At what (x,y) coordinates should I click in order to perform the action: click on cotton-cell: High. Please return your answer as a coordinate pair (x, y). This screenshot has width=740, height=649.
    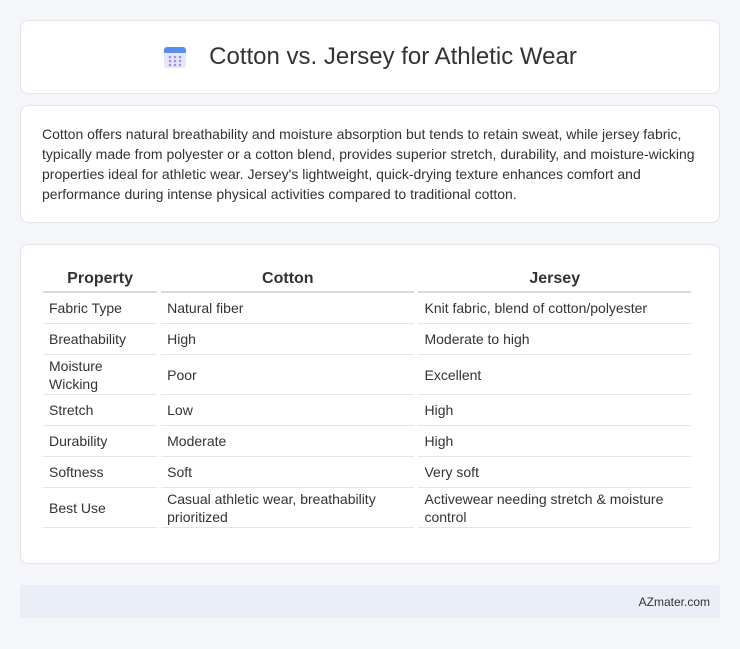
    Looking at the image, I should click on (288, 339).